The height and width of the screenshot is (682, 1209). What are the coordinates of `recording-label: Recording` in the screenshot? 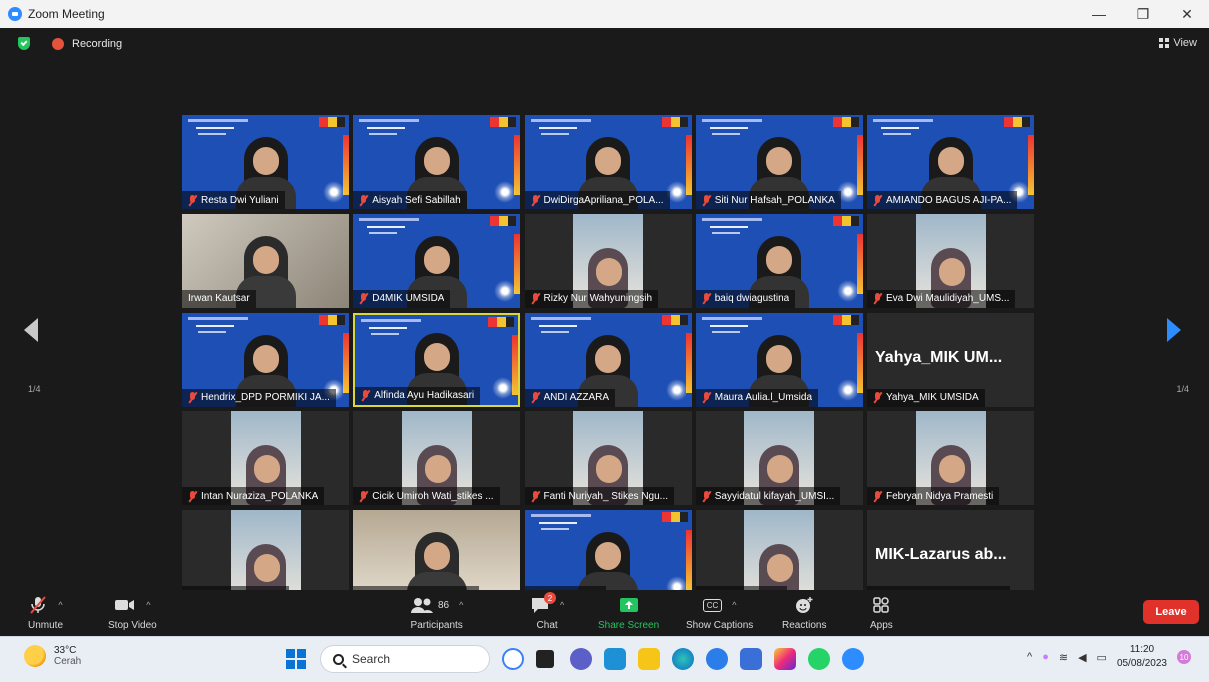 It's located at (97, 44).